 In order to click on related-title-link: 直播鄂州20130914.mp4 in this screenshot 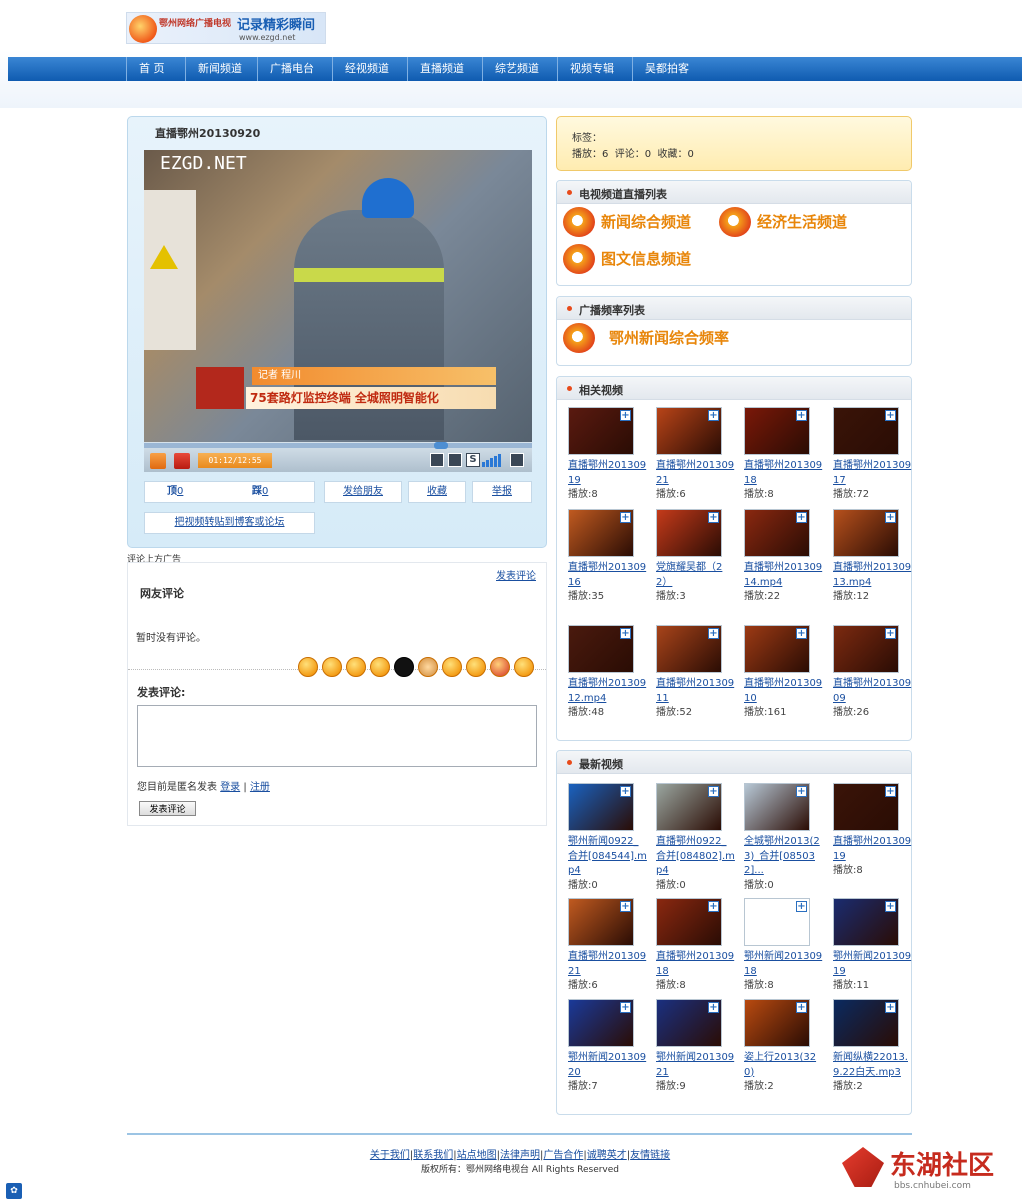, I will do `click(783, 575)`.